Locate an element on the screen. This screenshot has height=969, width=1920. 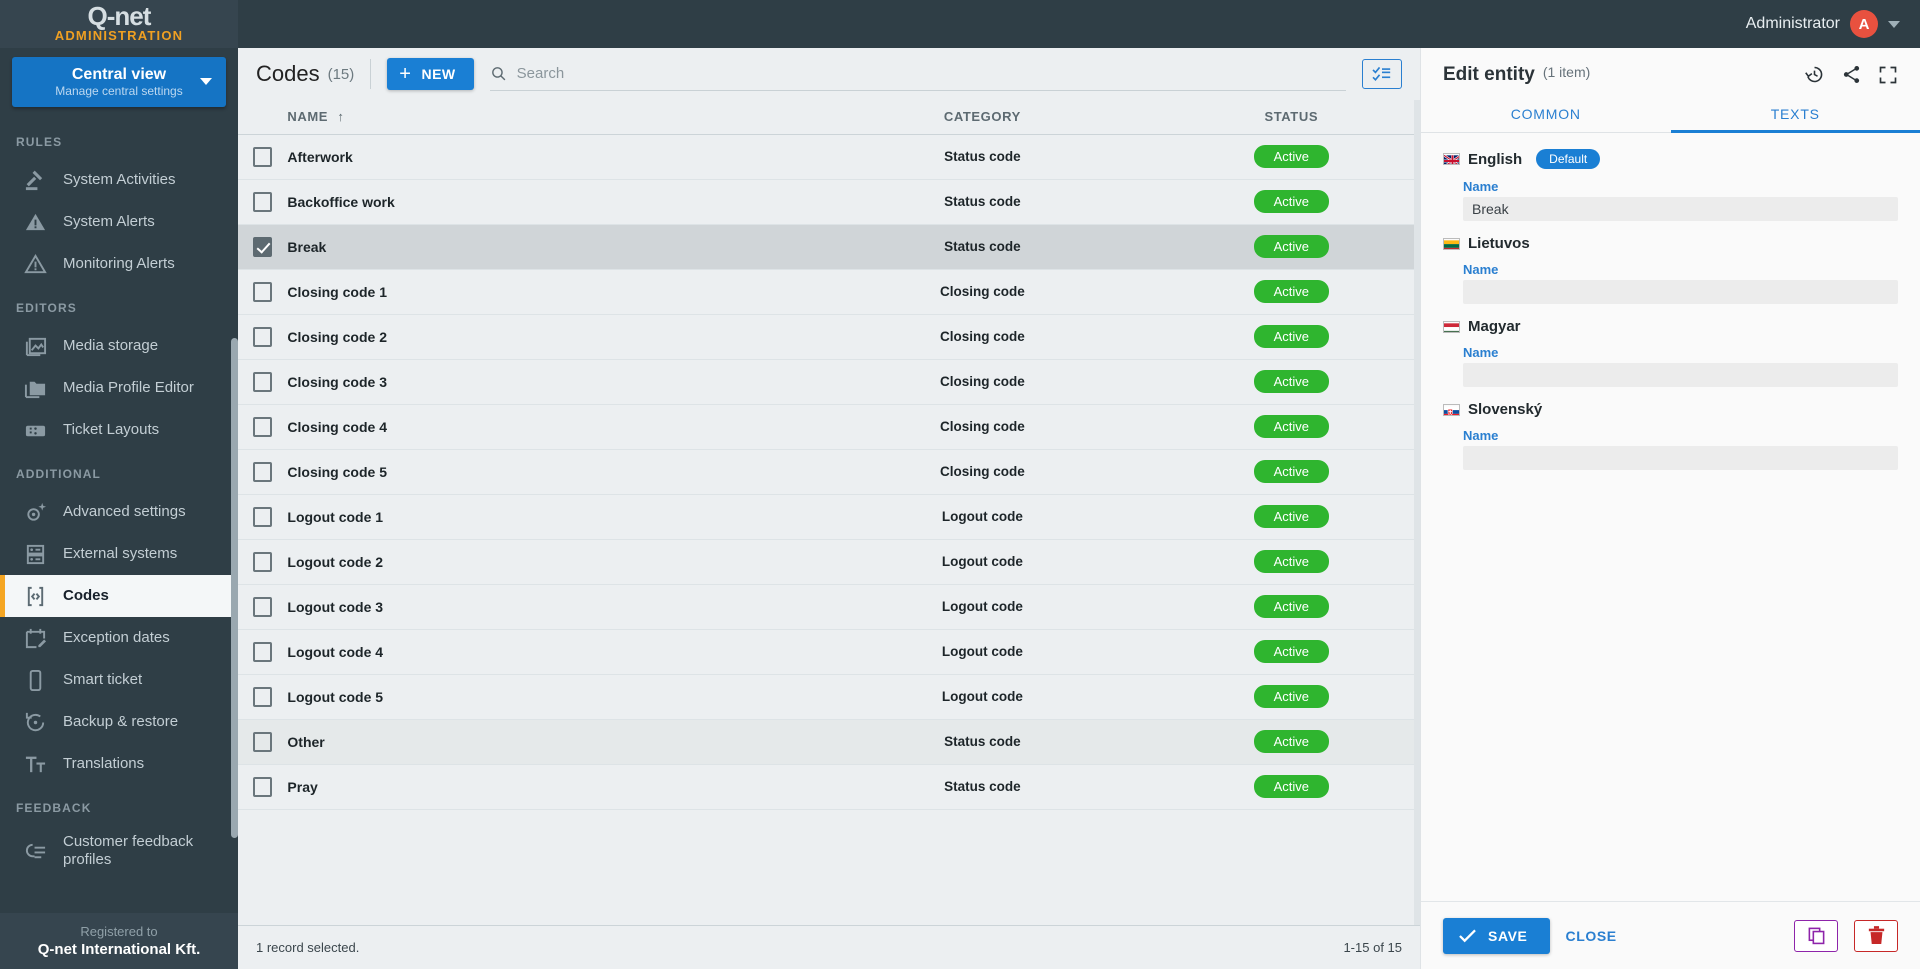
search-input is located at coordinates (931, 73).